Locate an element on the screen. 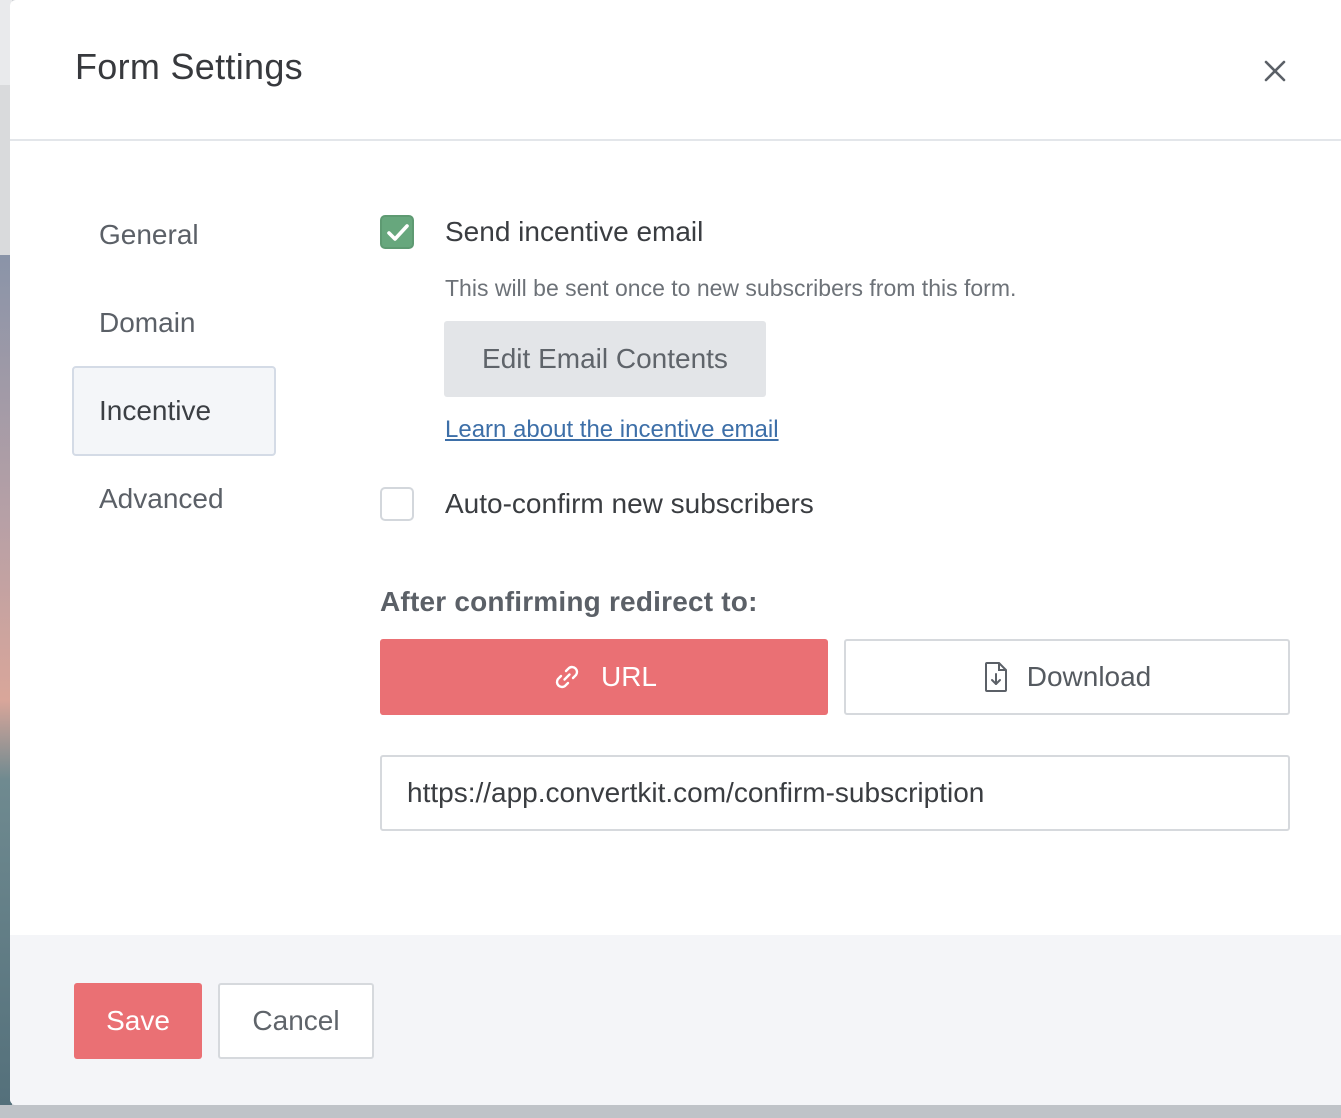 The height and width of the screenshot is (1118, 1341). cancel-button: Cancel is located at coordinates (296, 1021).